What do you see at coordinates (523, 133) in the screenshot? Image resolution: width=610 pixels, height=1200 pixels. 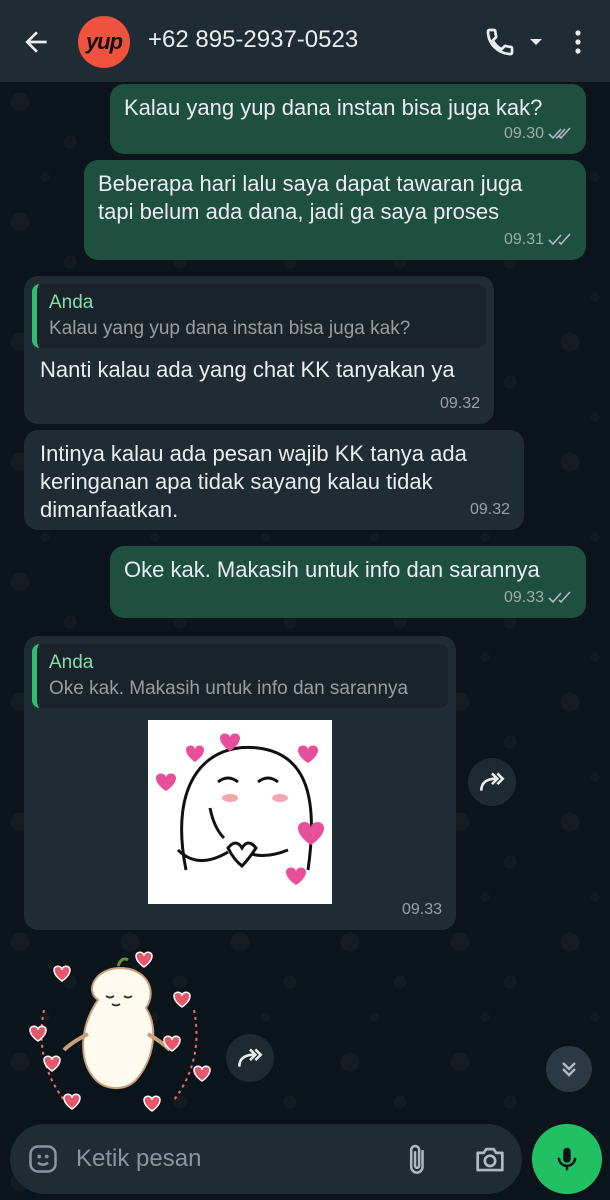 I see `message-time: 09.30` at bounding box center [523, 133].